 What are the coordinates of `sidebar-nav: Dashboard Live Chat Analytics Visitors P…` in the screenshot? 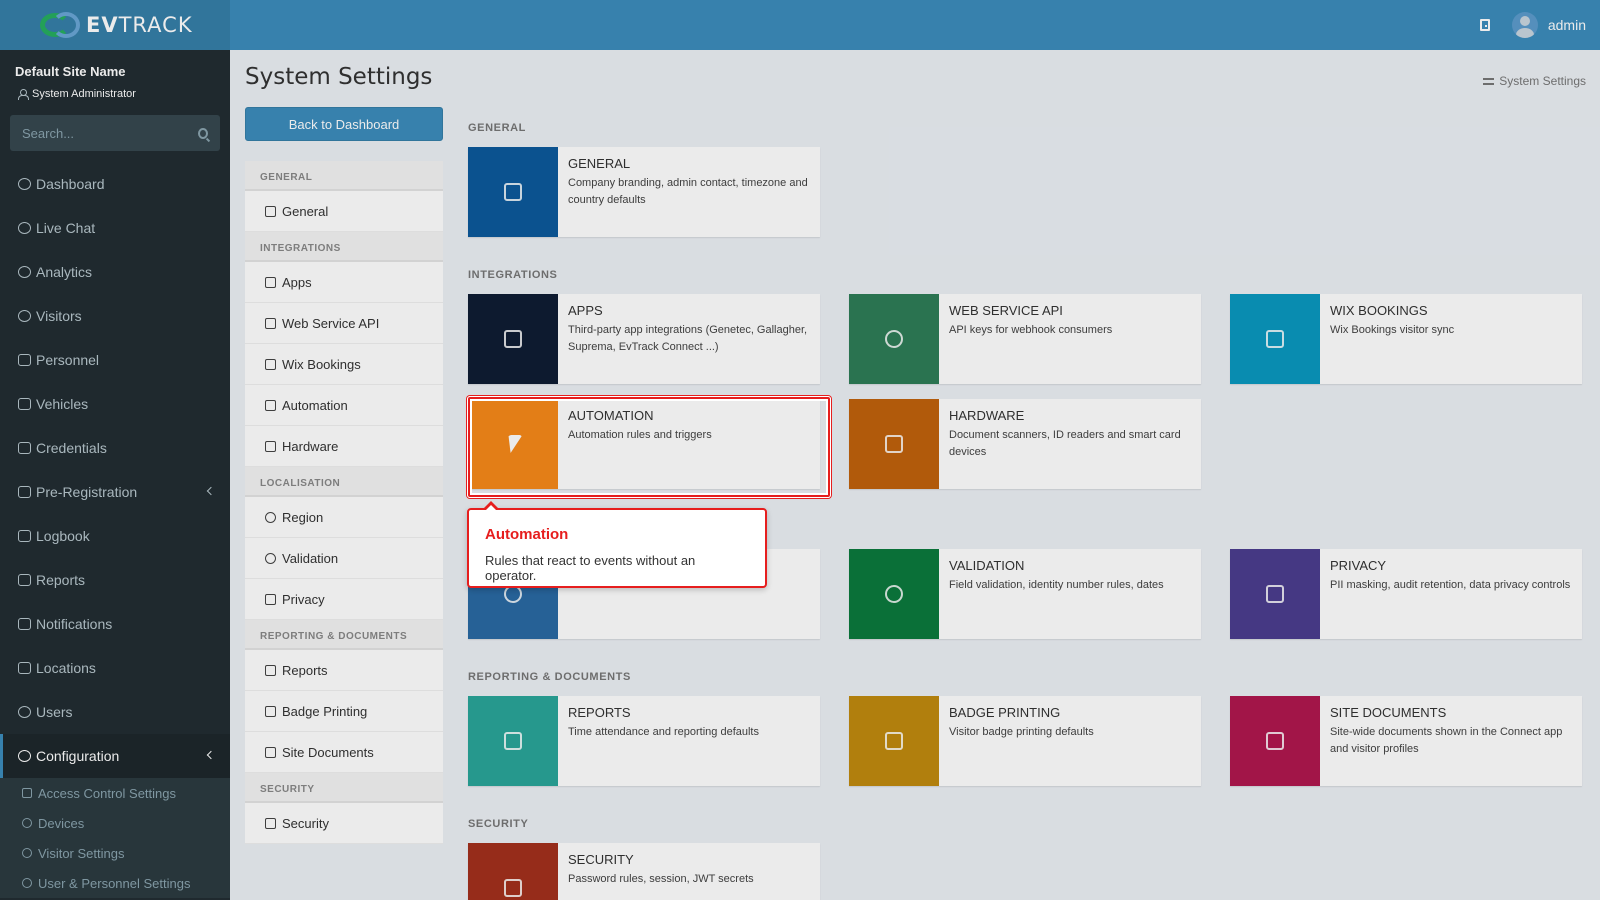 It's located at (115, 530).